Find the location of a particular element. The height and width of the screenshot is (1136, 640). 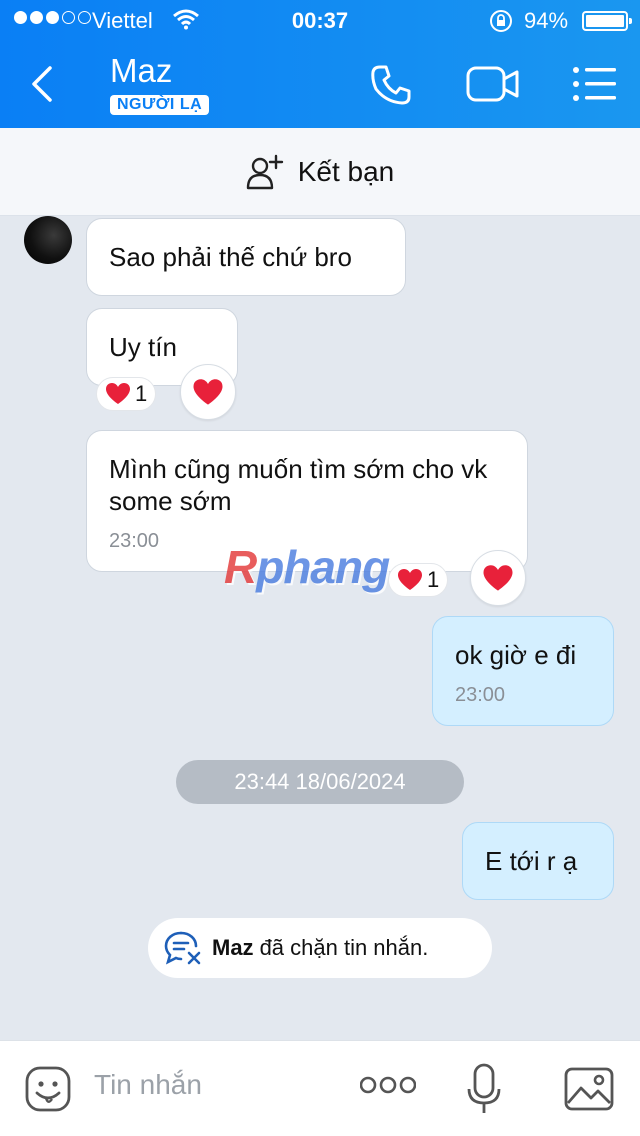

message-input is located at coordinates (214, 1085).